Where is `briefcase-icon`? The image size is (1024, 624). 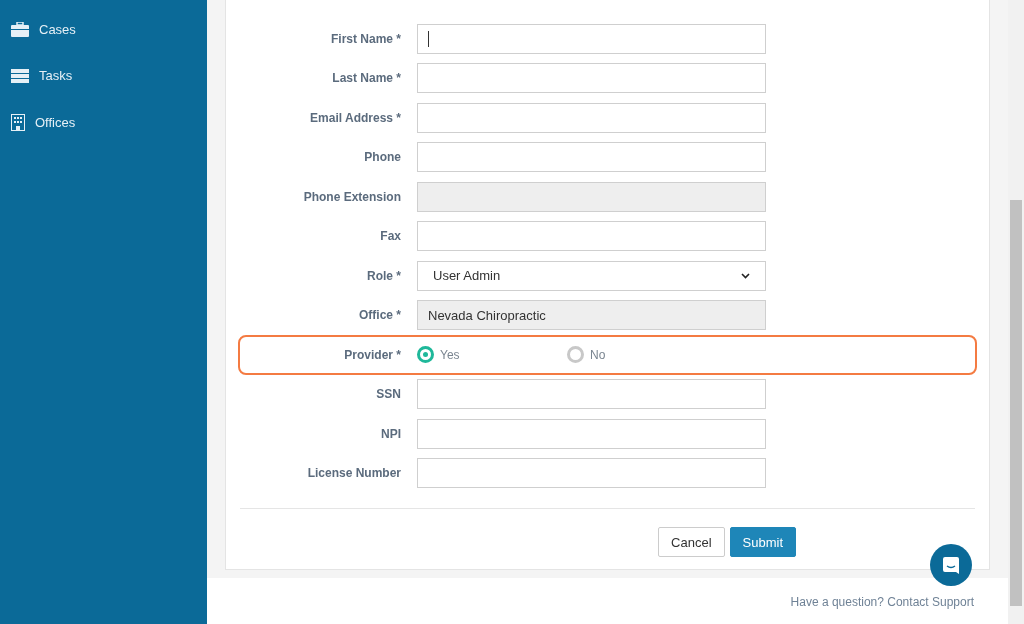 briefcase-icon is located at coordinates (20, 29).